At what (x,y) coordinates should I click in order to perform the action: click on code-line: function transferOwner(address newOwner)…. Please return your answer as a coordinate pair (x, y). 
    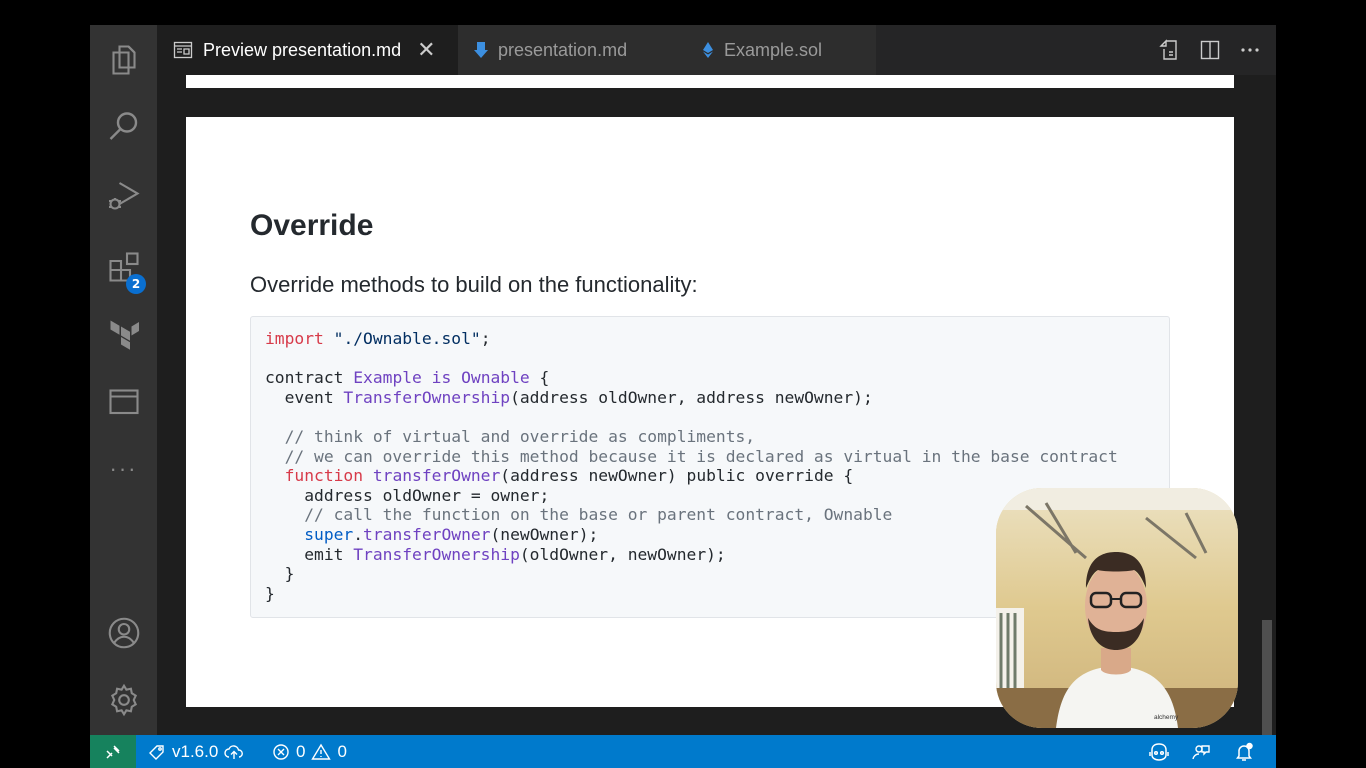
    Looking at the image, I should click on (717, 476).